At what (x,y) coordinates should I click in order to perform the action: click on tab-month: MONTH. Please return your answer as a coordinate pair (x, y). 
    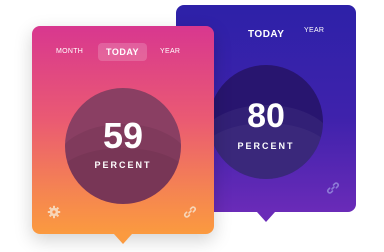
    Looking at the image, I should click on (69, 51).